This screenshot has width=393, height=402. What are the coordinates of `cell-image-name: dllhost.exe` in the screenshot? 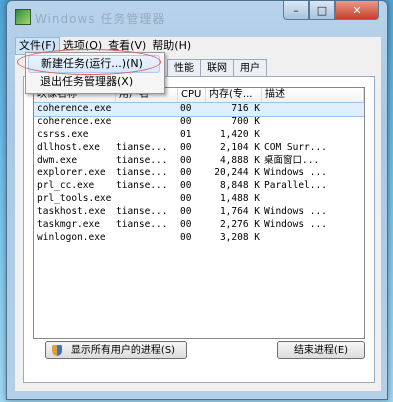 It's located at (68, 147).